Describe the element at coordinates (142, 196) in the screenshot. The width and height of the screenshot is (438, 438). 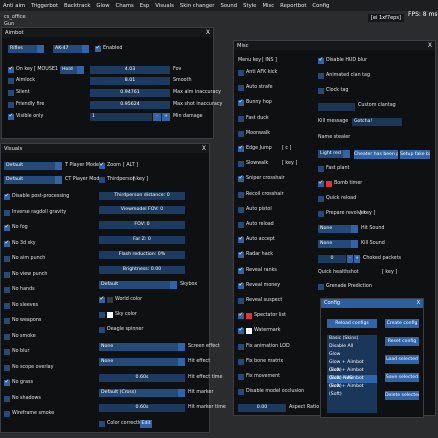
I see `thirdperson-distance-slider: Thirdperson distance: 0` at that location.